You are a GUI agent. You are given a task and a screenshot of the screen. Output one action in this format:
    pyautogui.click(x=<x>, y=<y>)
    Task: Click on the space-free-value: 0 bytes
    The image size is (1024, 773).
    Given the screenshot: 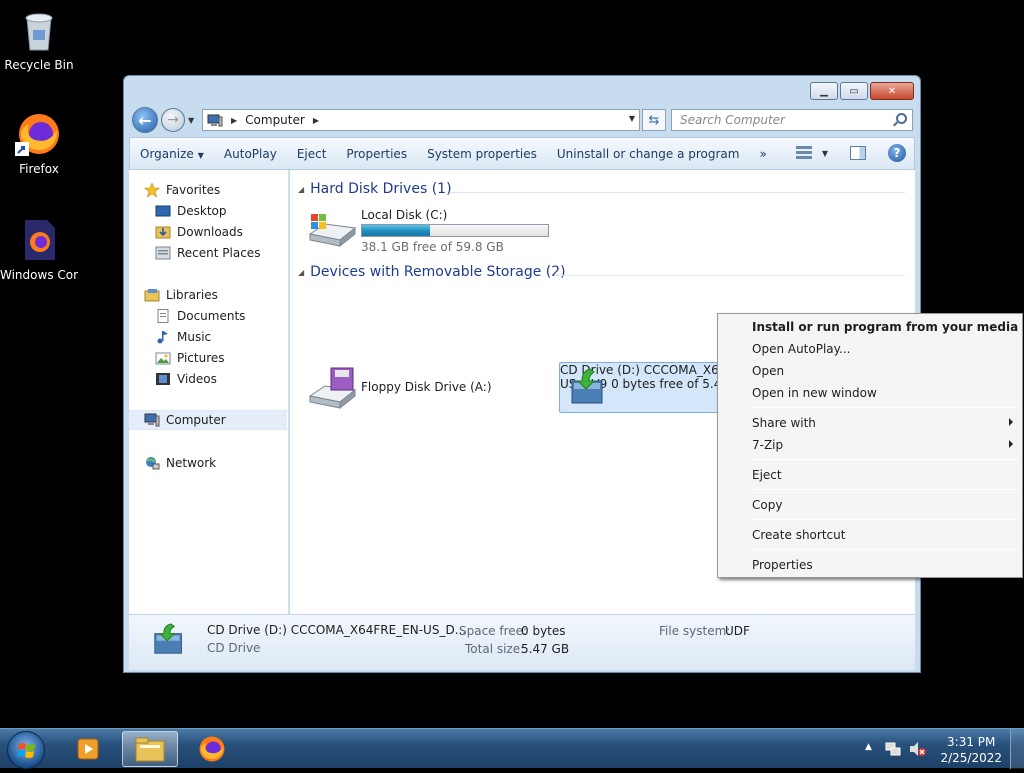 What is the action you would take?
    pyautogui.click(x=543, y=631)
    